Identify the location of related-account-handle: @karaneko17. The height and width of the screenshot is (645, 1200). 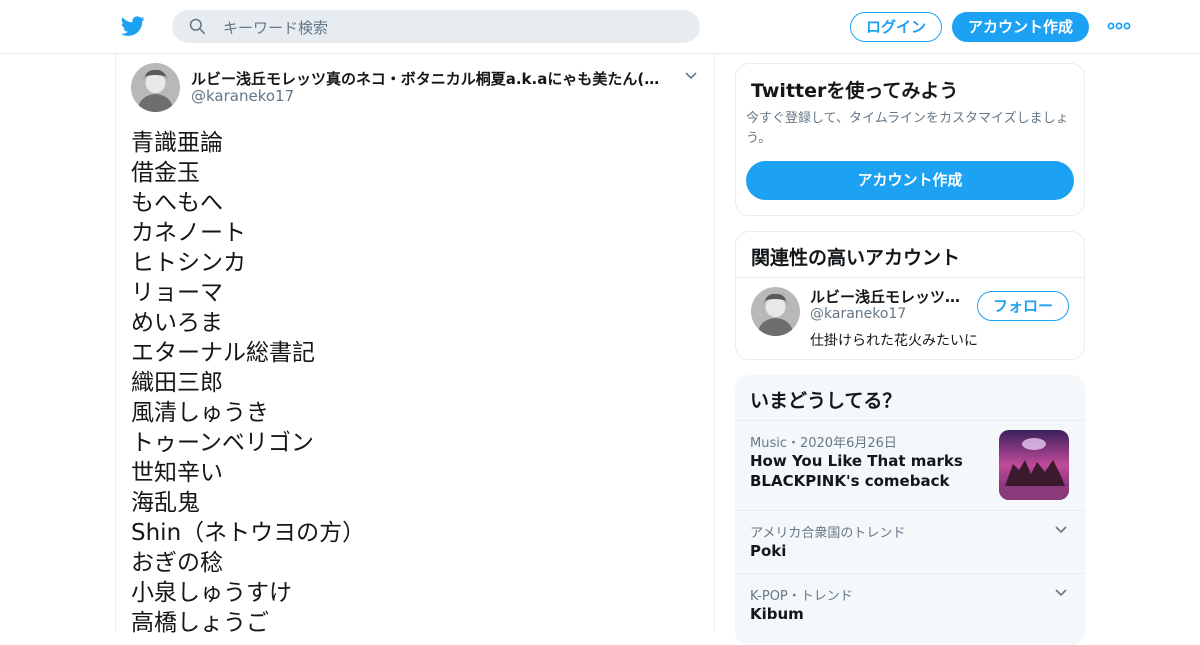
(858, 314).